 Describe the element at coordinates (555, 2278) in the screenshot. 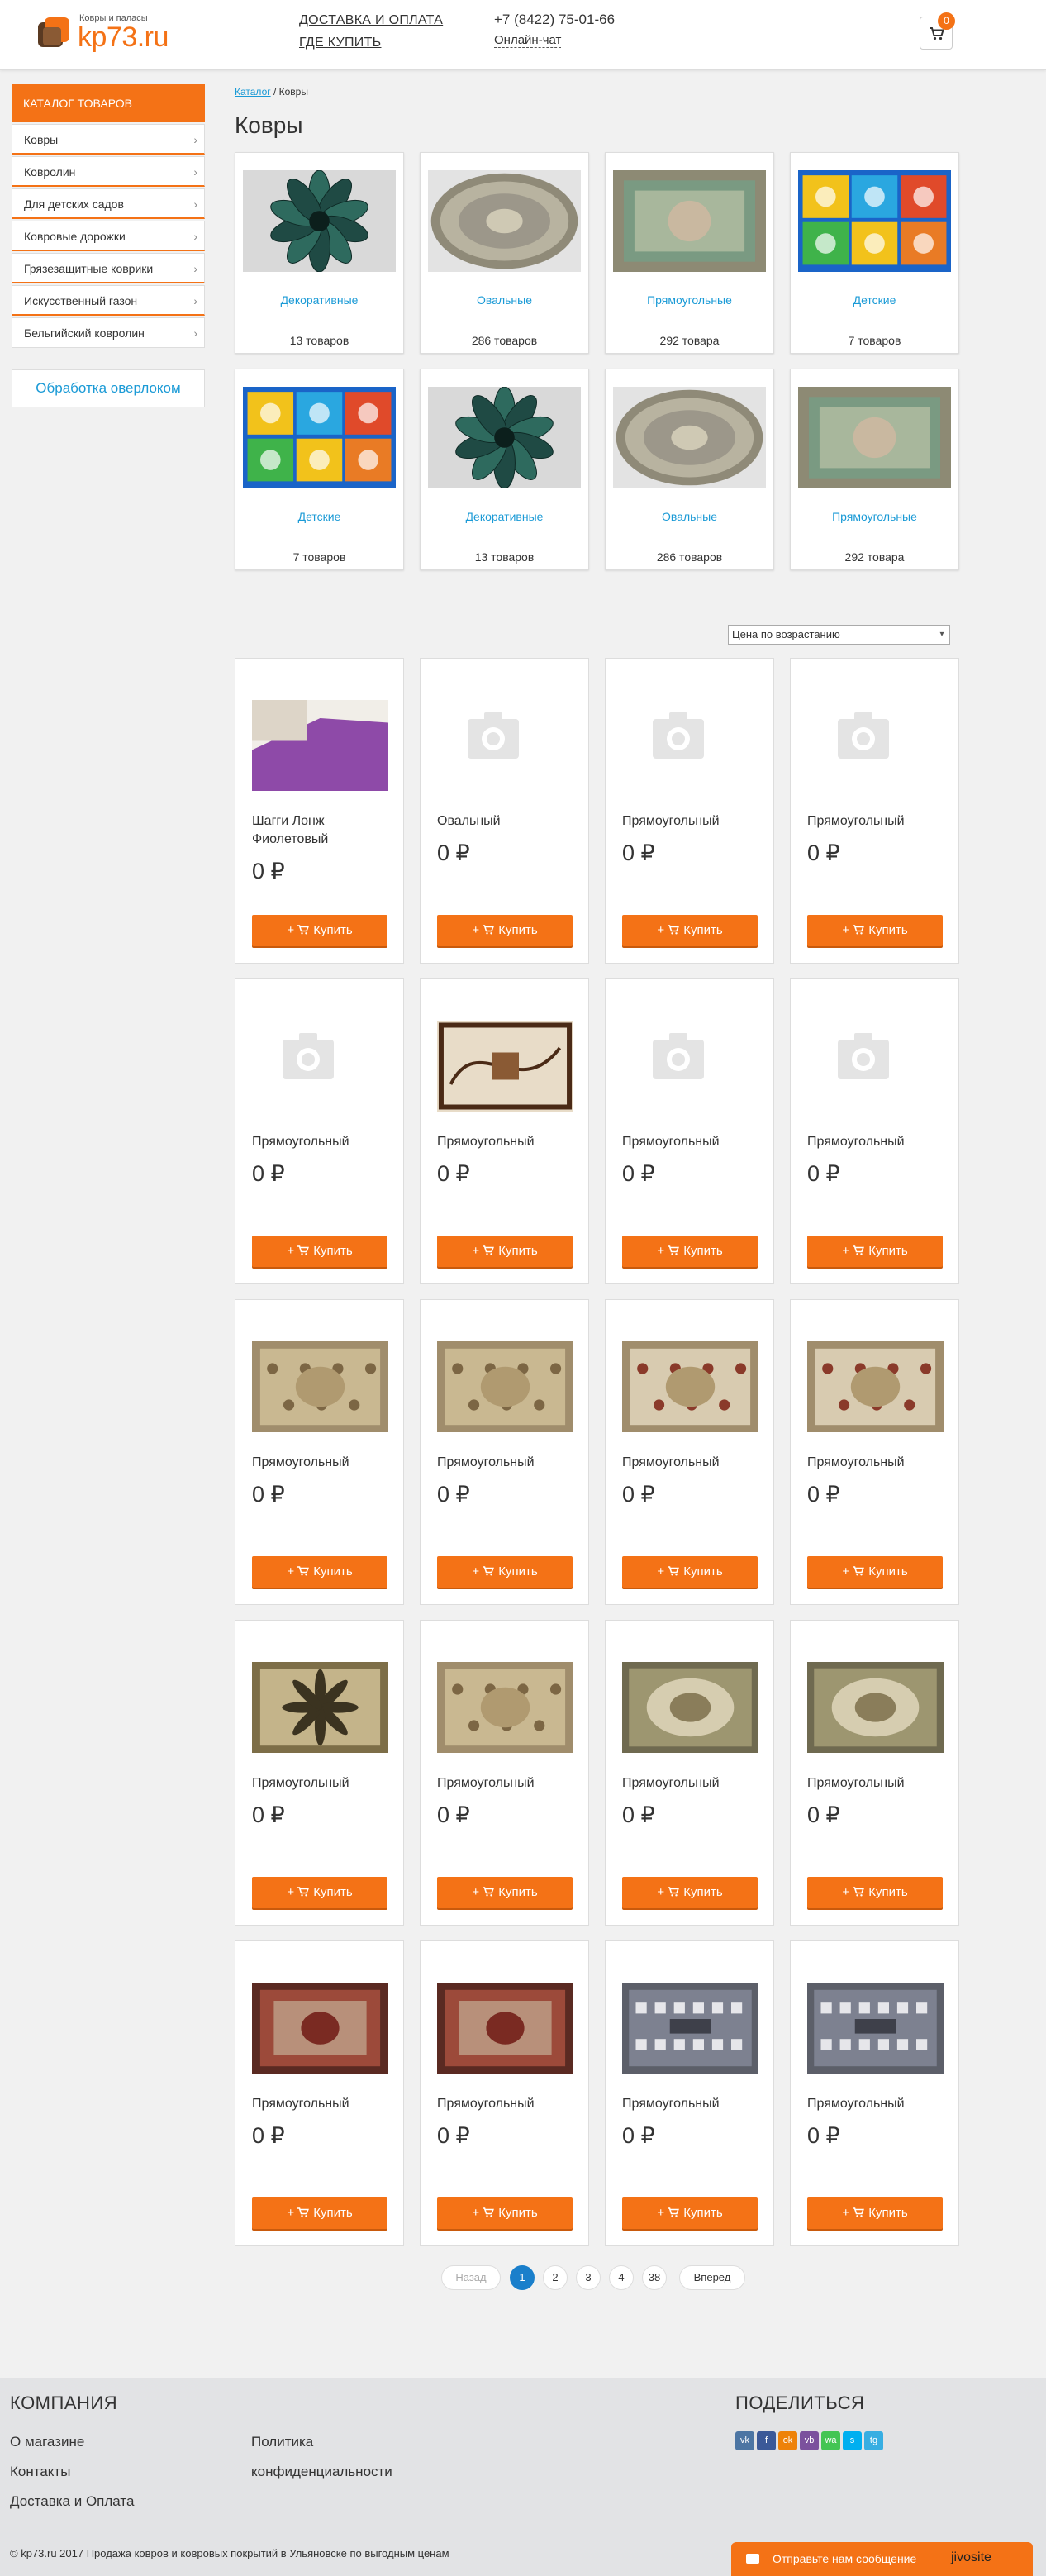

I see `pagination-page-2: 2` at that location.